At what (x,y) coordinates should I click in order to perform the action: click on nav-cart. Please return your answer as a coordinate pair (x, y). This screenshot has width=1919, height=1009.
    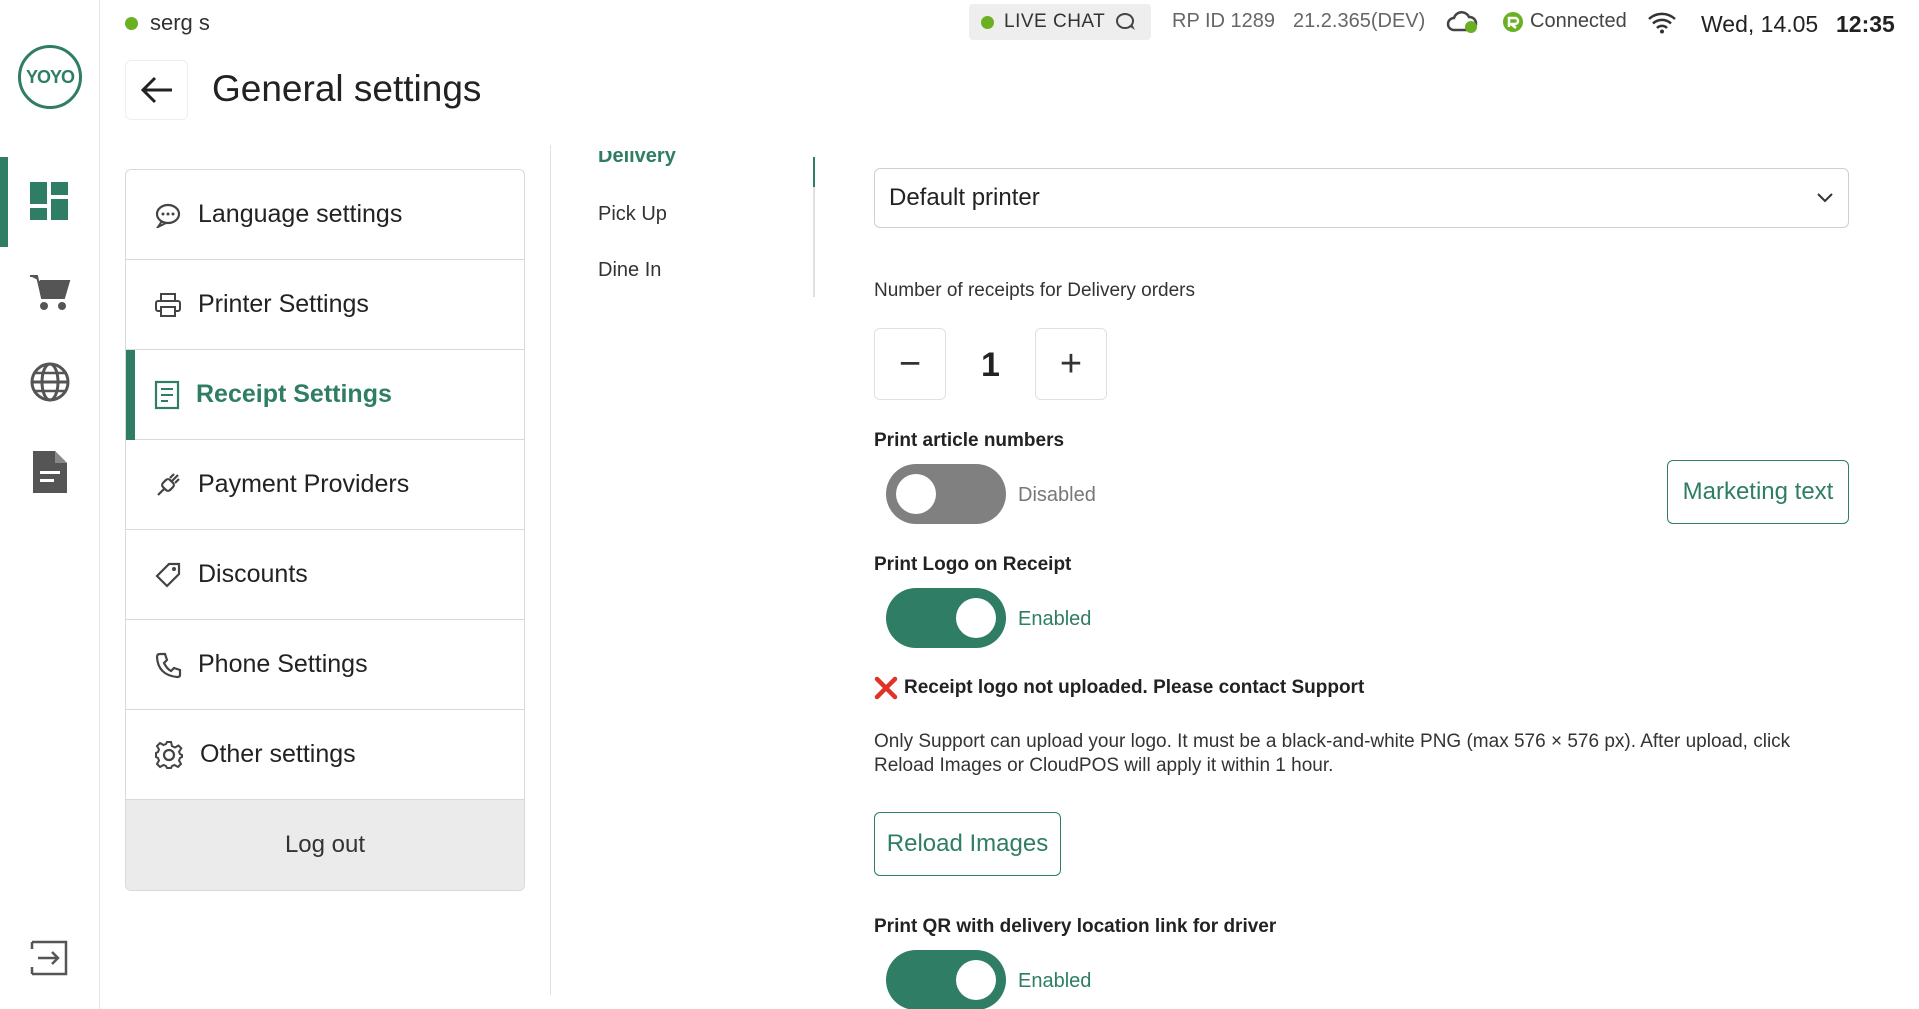
    Looking at the image, I should click on (50, 292).